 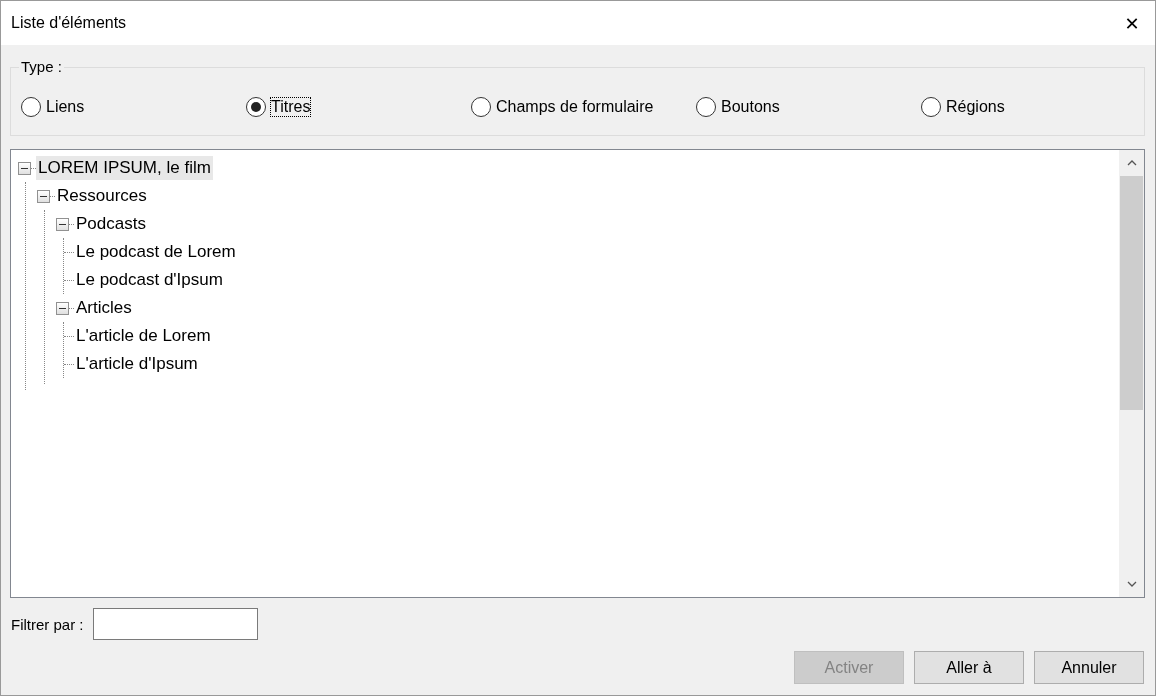 What do you see at coordinates (278, 107) in the screenshot?
I see `radio-option: Titres` at bounding box center [278, 107].